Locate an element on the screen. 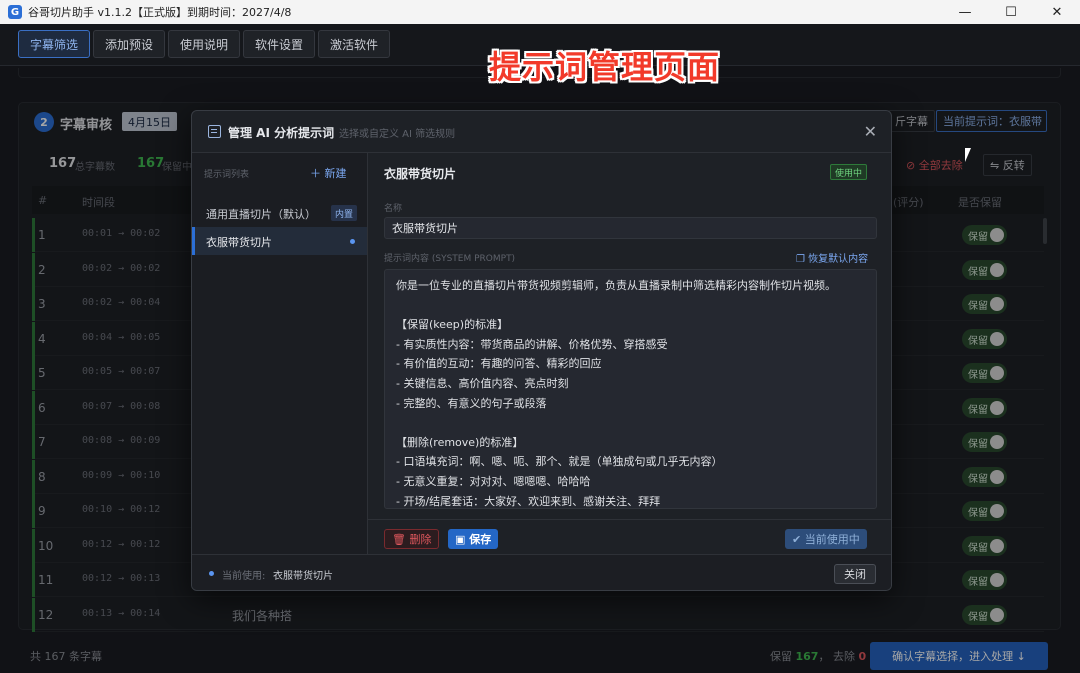 This screenshot has height=673, width=1080. prompt-list-header: 提示词列表 is located at coordinates (227, 175).